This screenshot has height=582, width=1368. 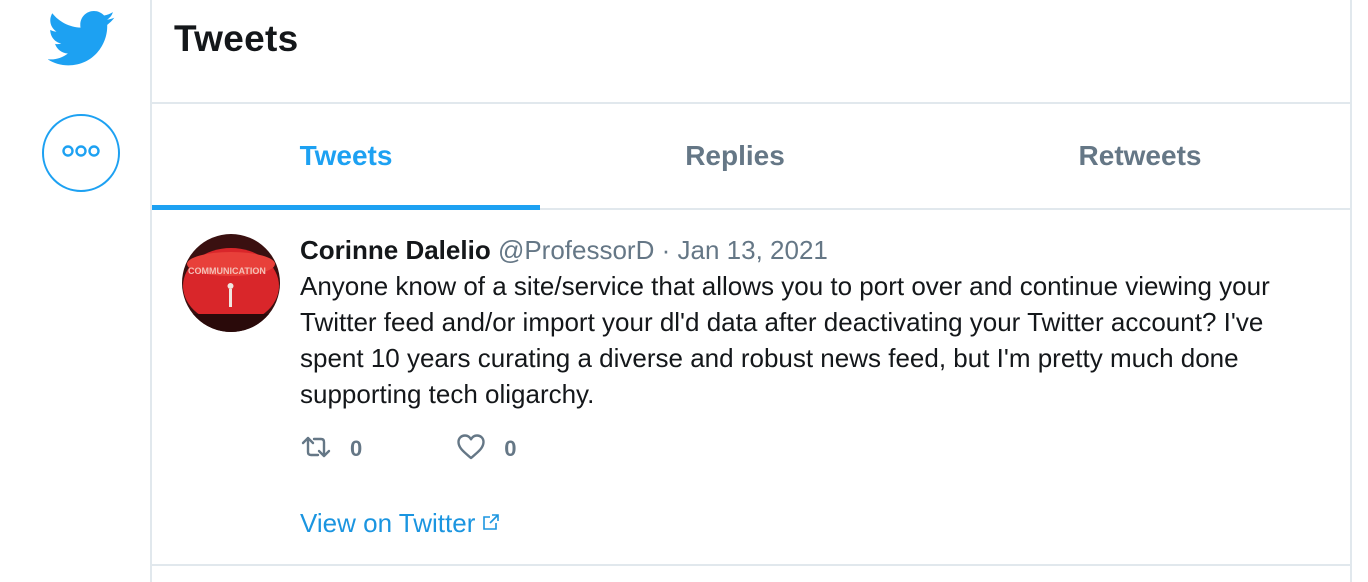 What do you see at coordinates (76, 291) in the screenshot?
I see `sidebar` at bounding box center [76, 291].